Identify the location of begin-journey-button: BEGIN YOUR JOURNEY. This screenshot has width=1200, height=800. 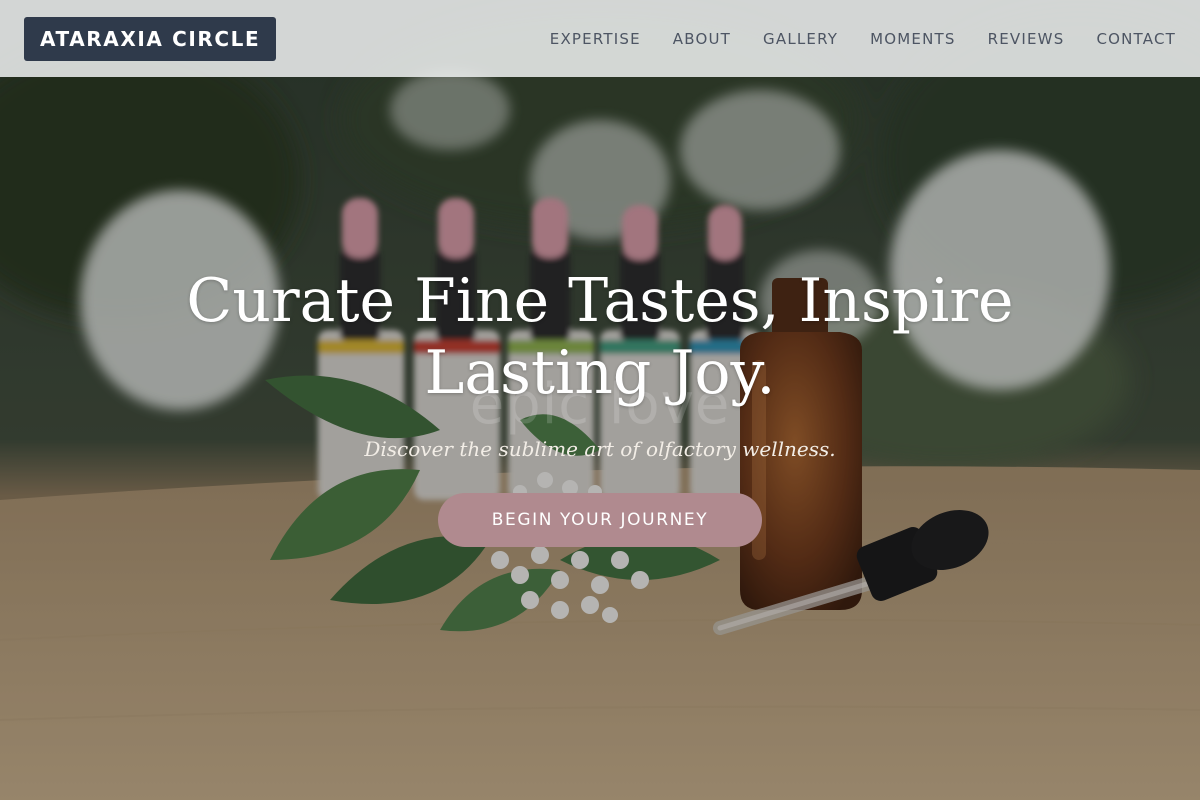
(600, 520).